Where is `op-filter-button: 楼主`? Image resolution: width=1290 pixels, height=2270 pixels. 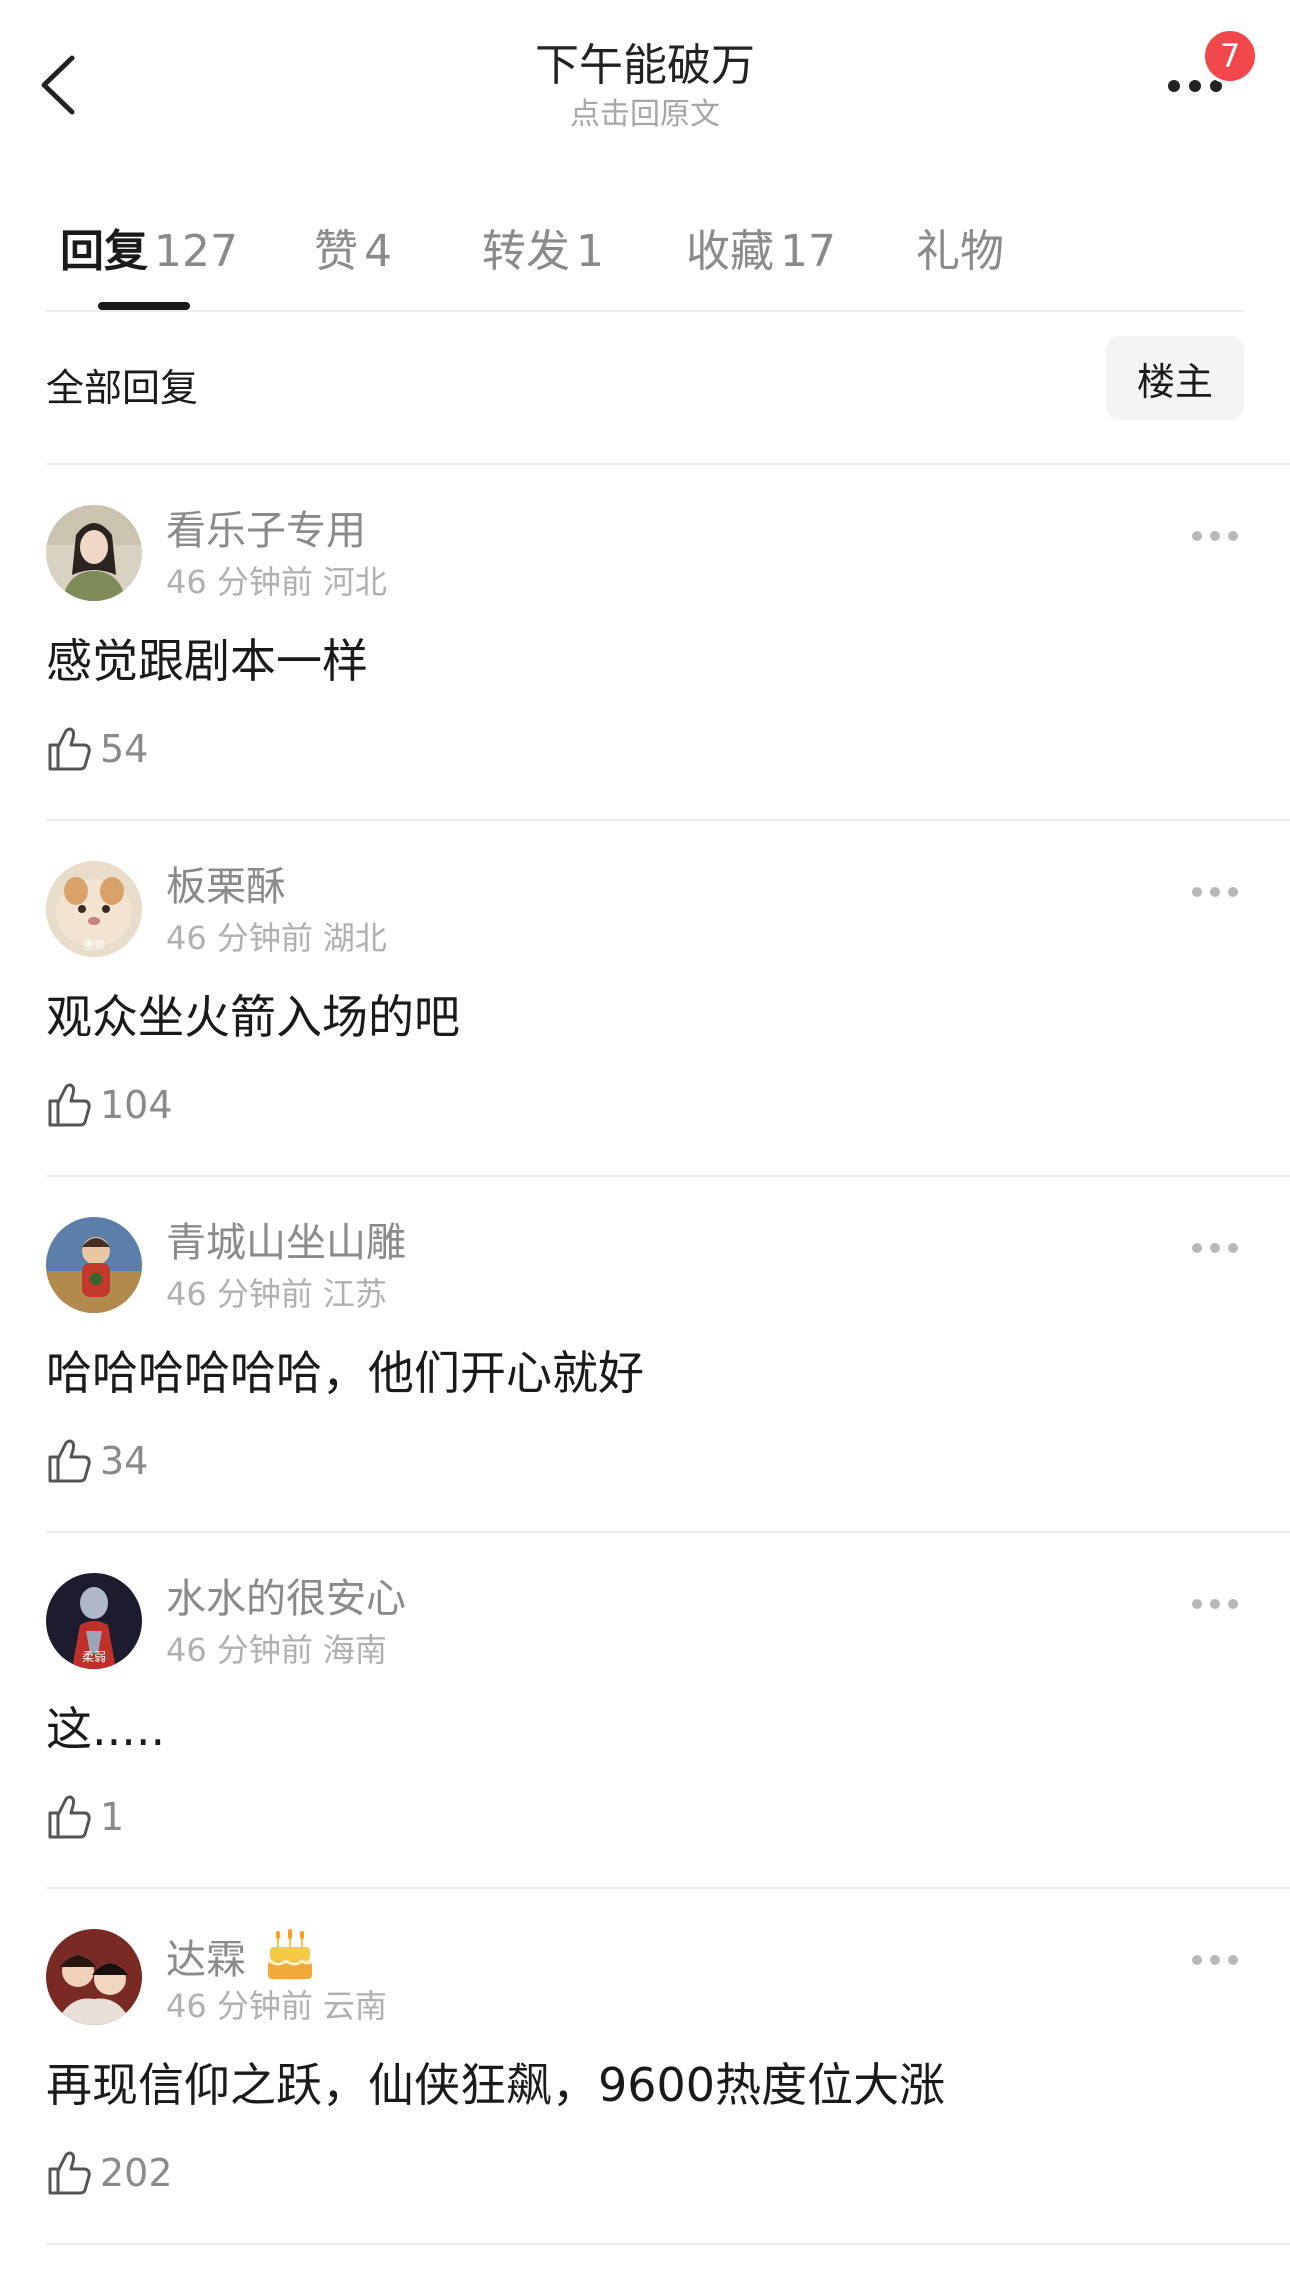 op-filter-button: 楼主 is located at coordinates (1175, 378).